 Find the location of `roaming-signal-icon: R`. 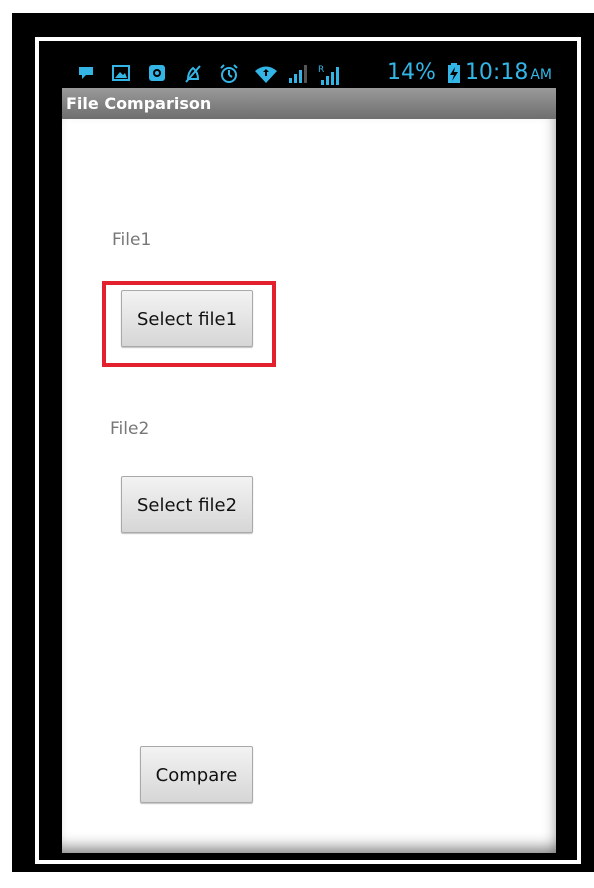

roaming-signal-icon: R is located at coordinates (328, 75).